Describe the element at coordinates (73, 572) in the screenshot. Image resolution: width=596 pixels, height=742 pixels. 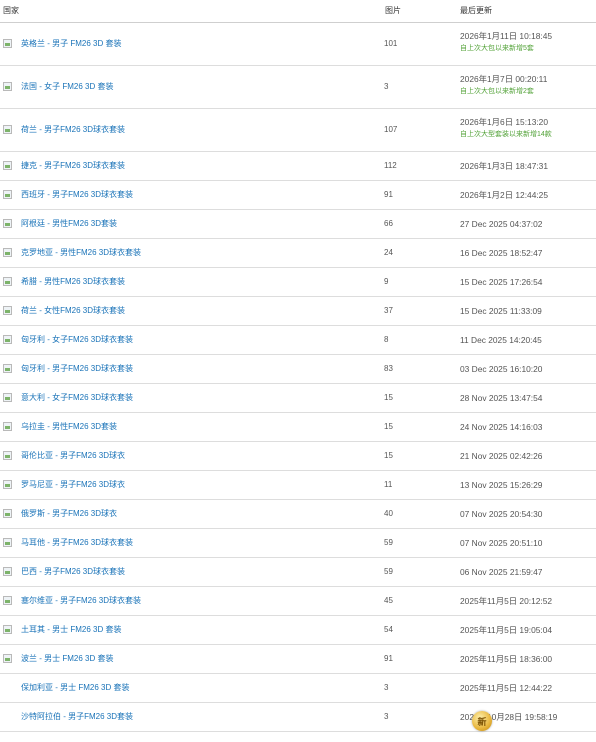
I see `kit-name-link: 巴西 - 男子FM26 3D球衣套装` at that location.